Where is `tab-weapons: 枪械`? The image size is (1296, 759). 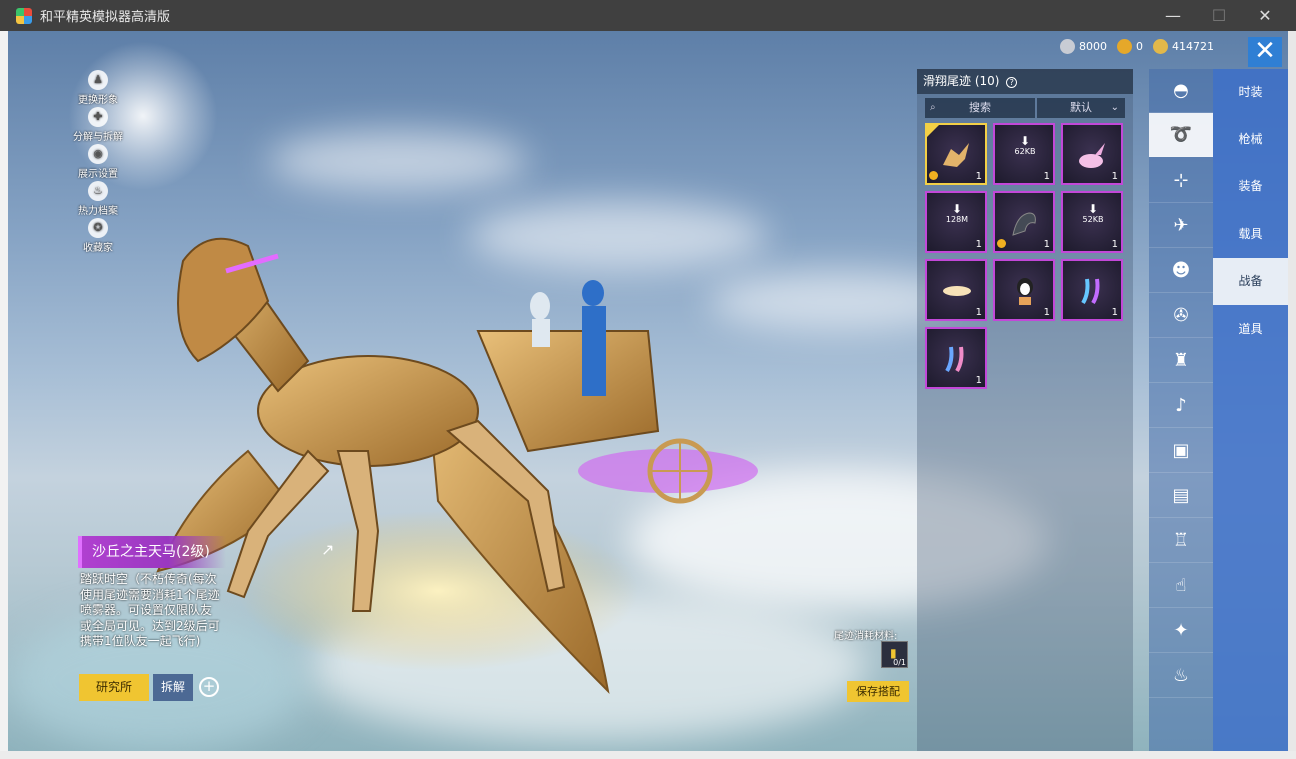
tab-weapons: 枪械 is located at coordinates (1250, 139).